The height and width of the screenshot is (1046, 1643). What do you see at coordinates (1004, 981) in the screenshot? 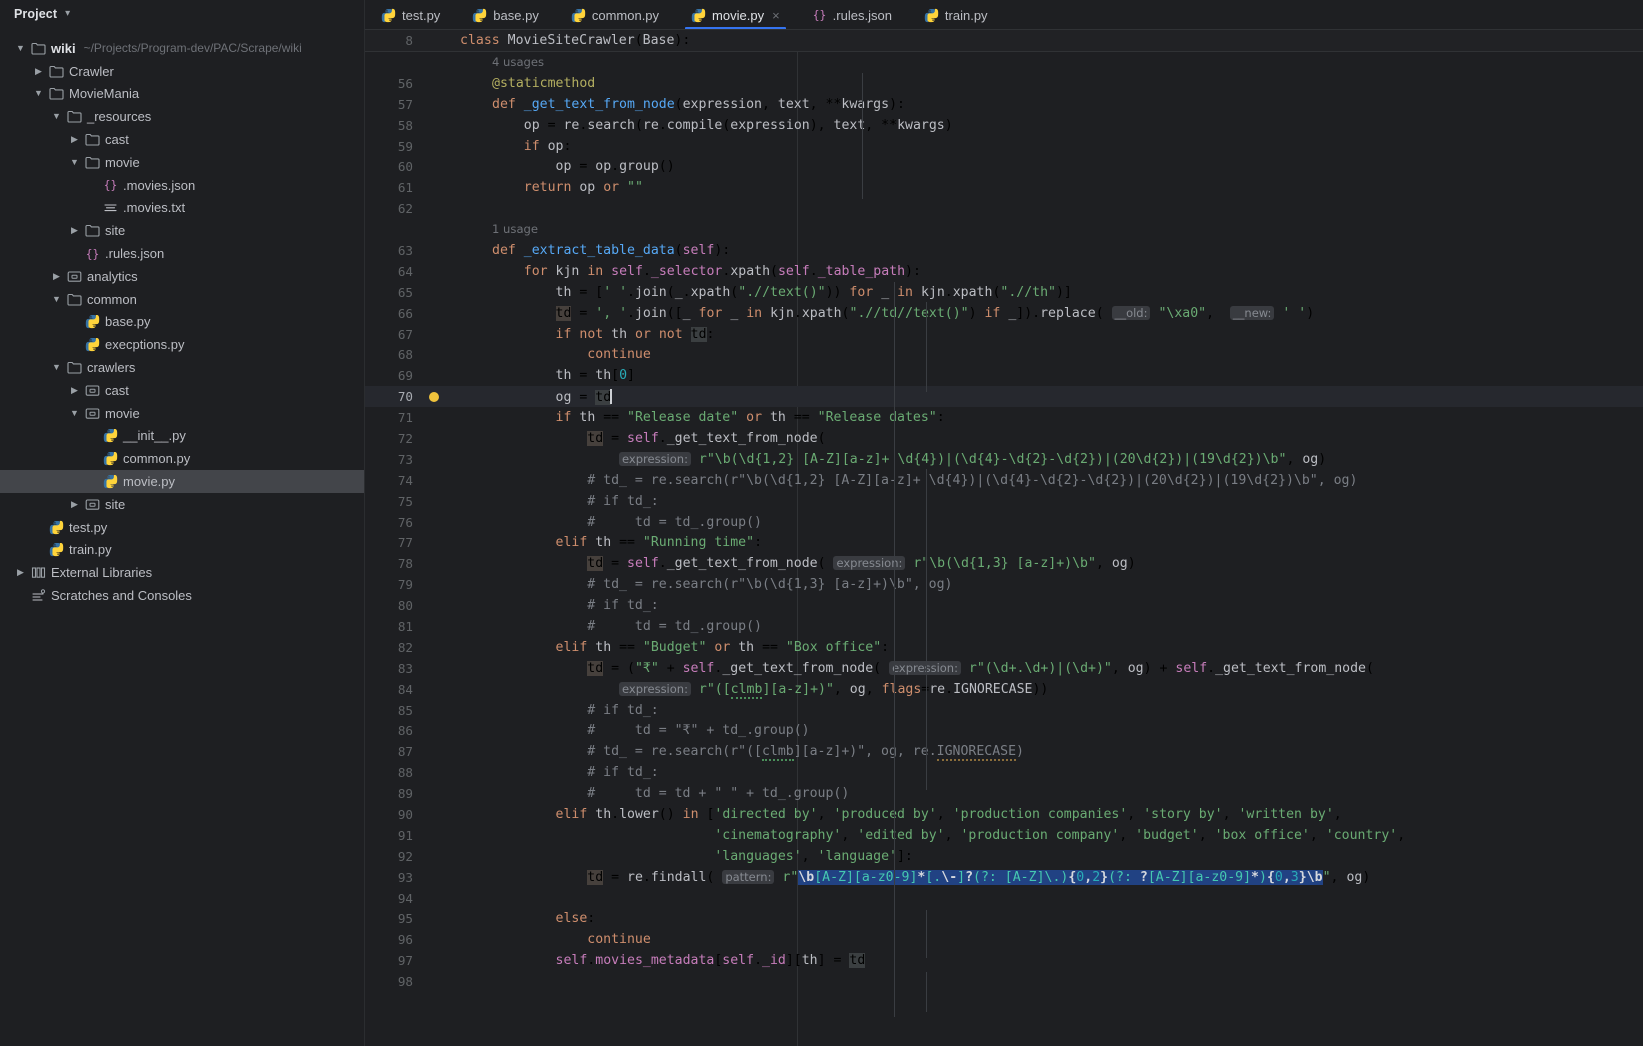
I see `code-line-98: 98` at bounding box center [1004, 981].